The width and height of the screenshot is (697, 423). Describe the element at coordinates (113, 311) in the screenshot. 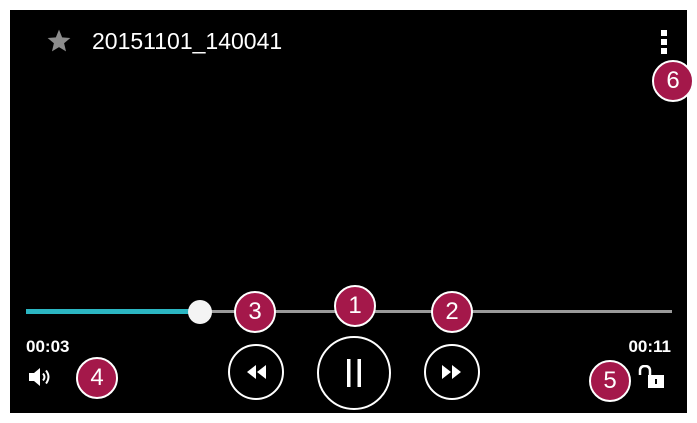

I see `seek-progress` at that location.